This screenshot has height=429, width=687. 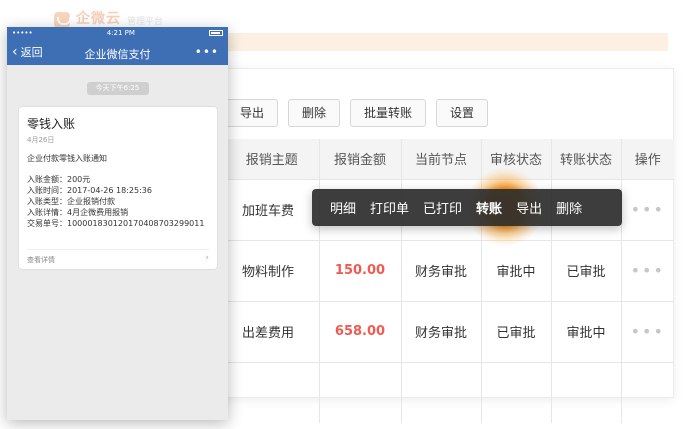 What do you see at coordinates (252, 113) in the screenshot?
I see `export-button: 导出` at bounding box center [252, 113].